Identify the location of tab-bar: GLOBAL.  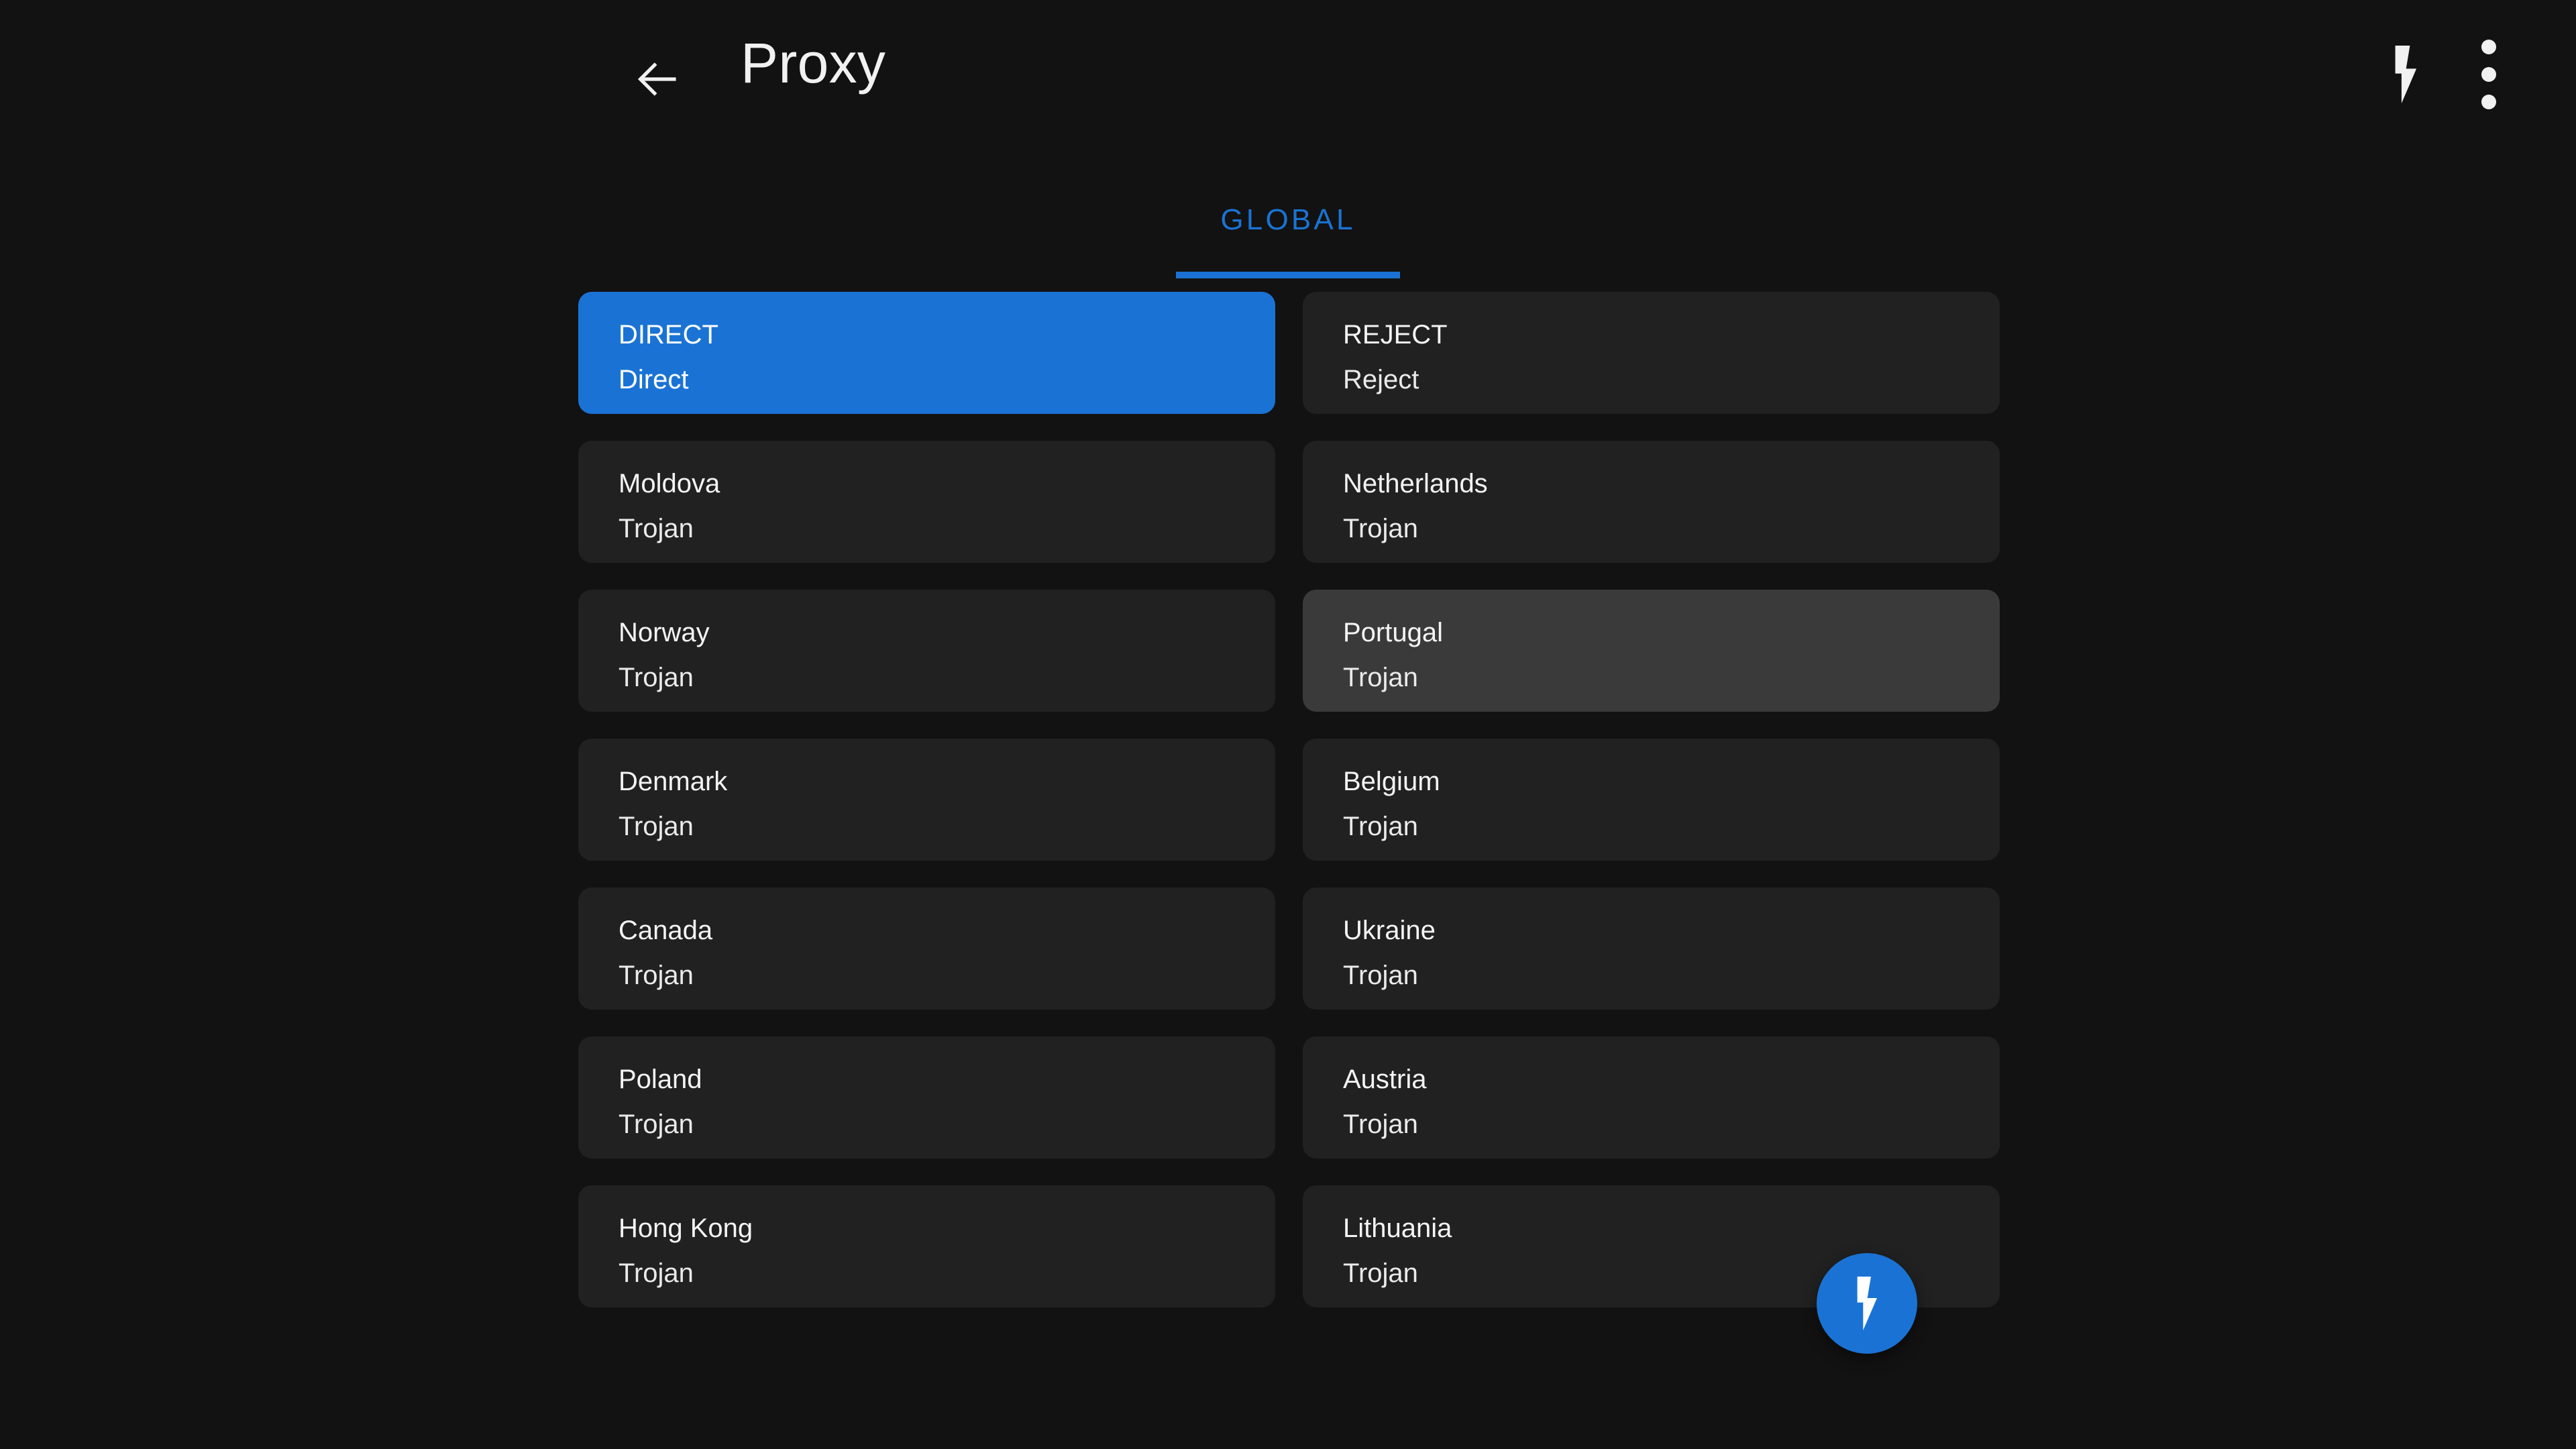
(1288, 231).